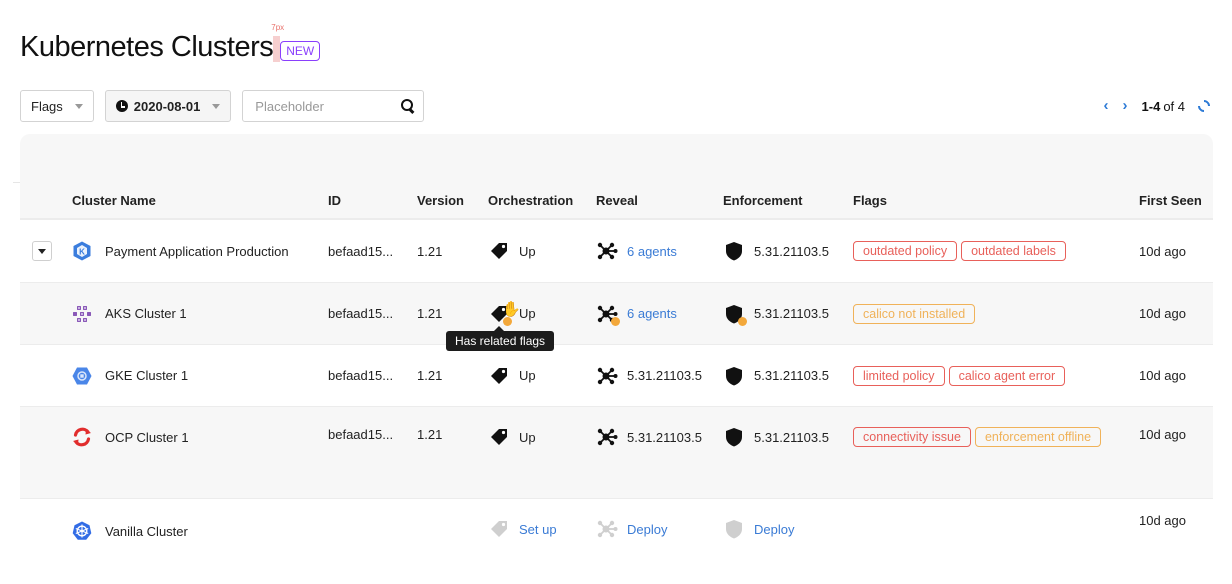  What do you see at coordinates (408, 106) in the screenshot?
I see `search-icon` at bounding box center [408, 106].